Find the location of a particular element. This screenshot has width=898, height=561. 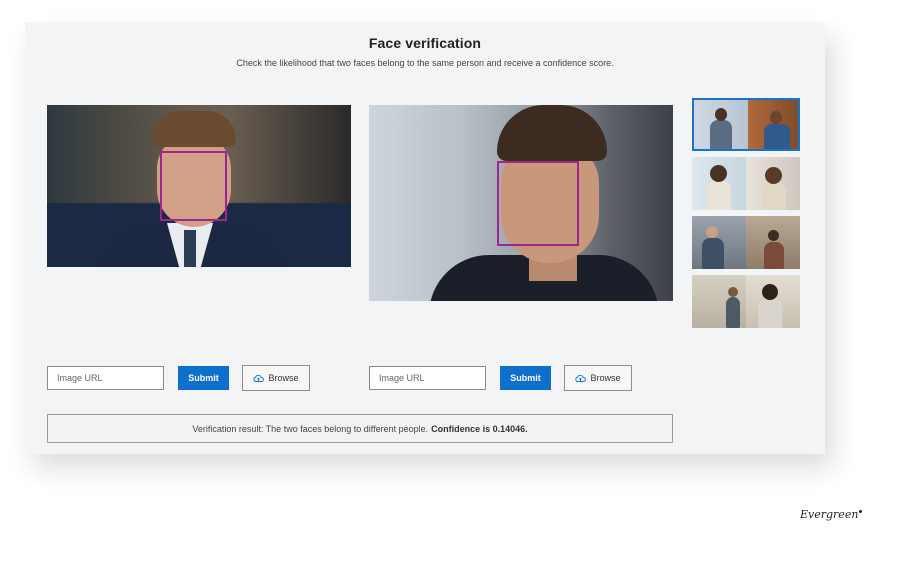

left-submit-button: Submit is located at coordinates (203, 378).